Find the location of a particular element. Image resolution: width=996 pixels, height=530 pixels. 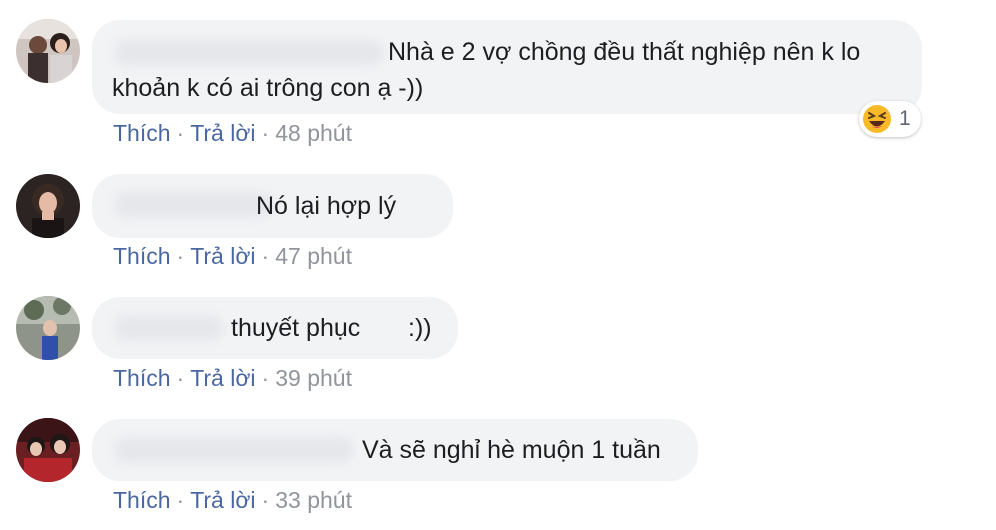

timestamp: 39 phút is located at coordinates (313, 378).